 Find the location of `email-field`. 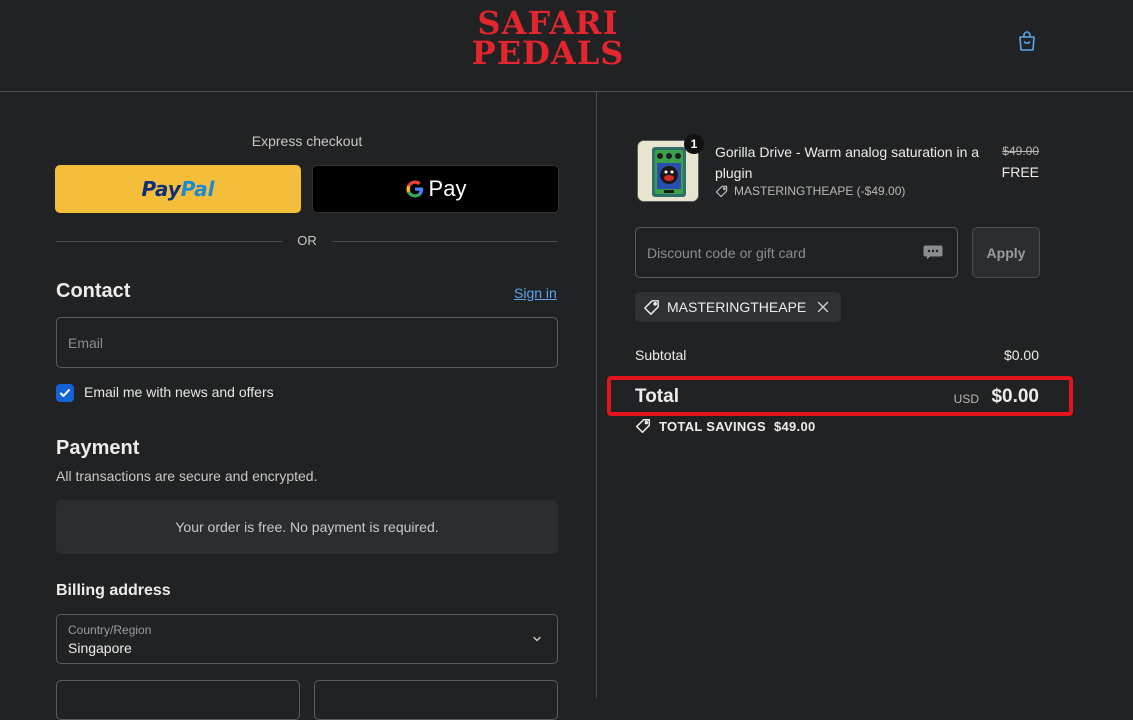

email-field is located at coordinates (307, 342).